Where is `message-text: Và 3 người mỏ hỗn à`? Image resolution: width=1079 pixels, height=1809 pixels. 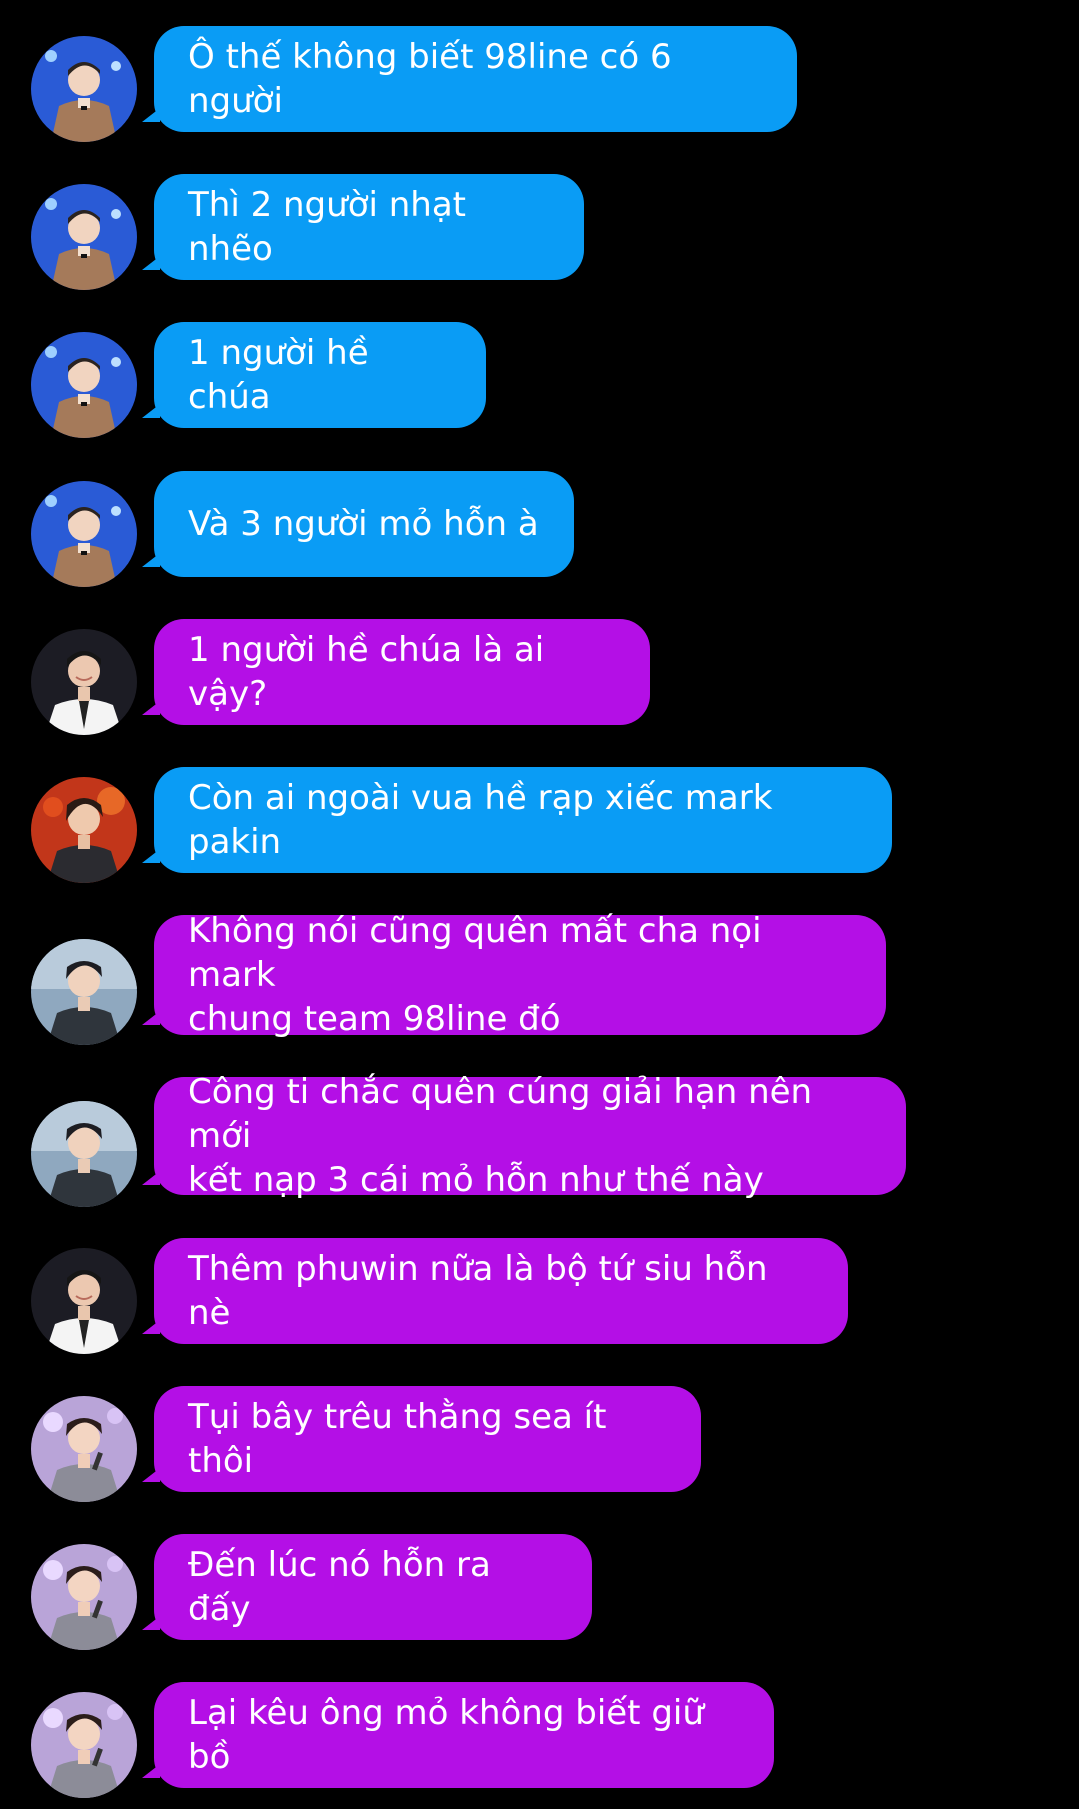
message-text: Và 3 người mỏ hỗn à is located at coordinates (363, 524).